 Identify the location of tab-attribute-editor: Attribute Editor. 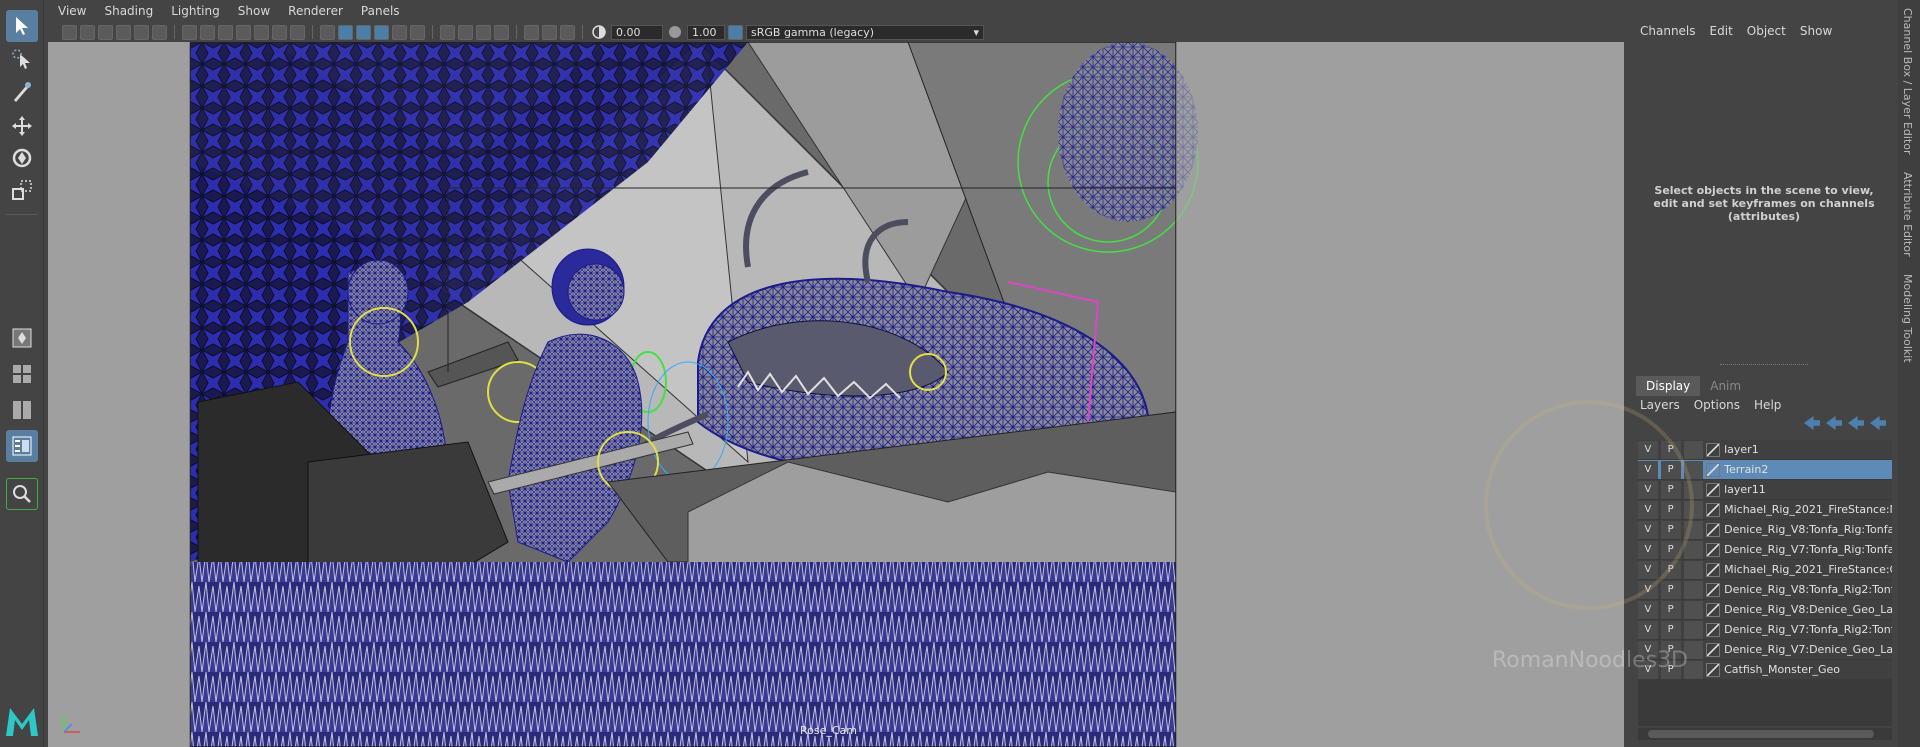
(1907, 214).